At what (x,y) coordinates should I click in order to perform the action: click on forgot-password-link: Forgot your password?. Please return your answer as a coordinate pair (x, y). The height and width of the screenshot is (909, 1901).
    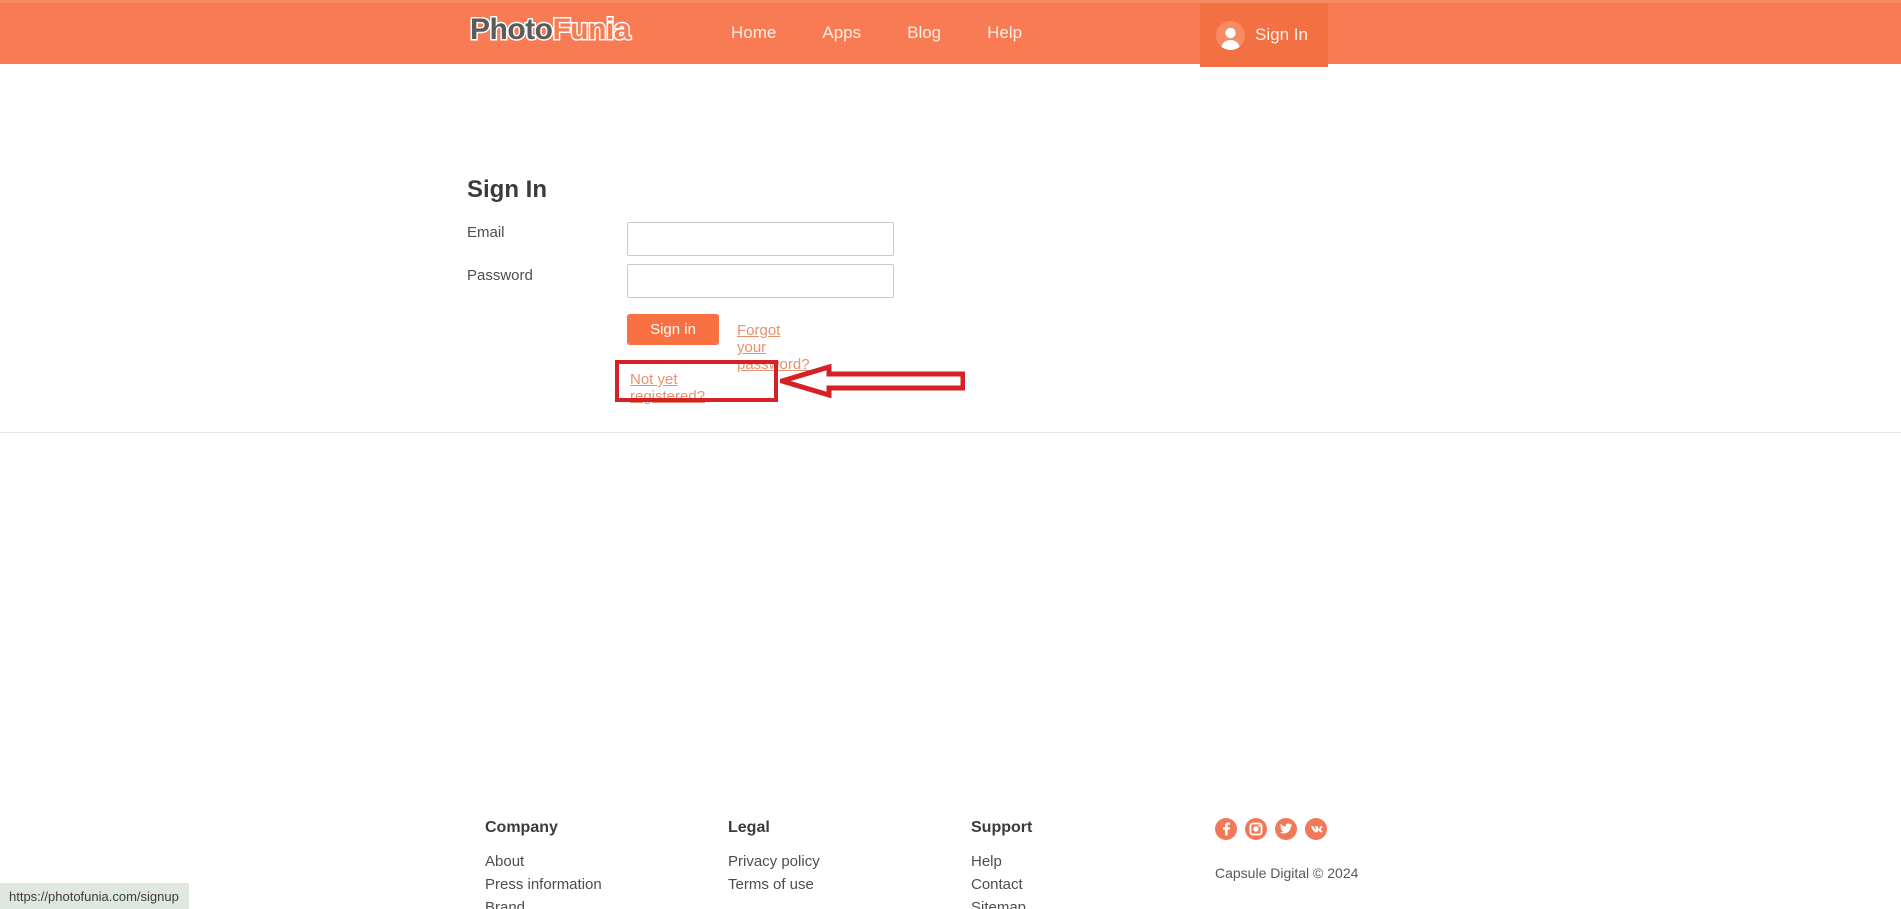
    Looking at the image, I should click on (773, 347).